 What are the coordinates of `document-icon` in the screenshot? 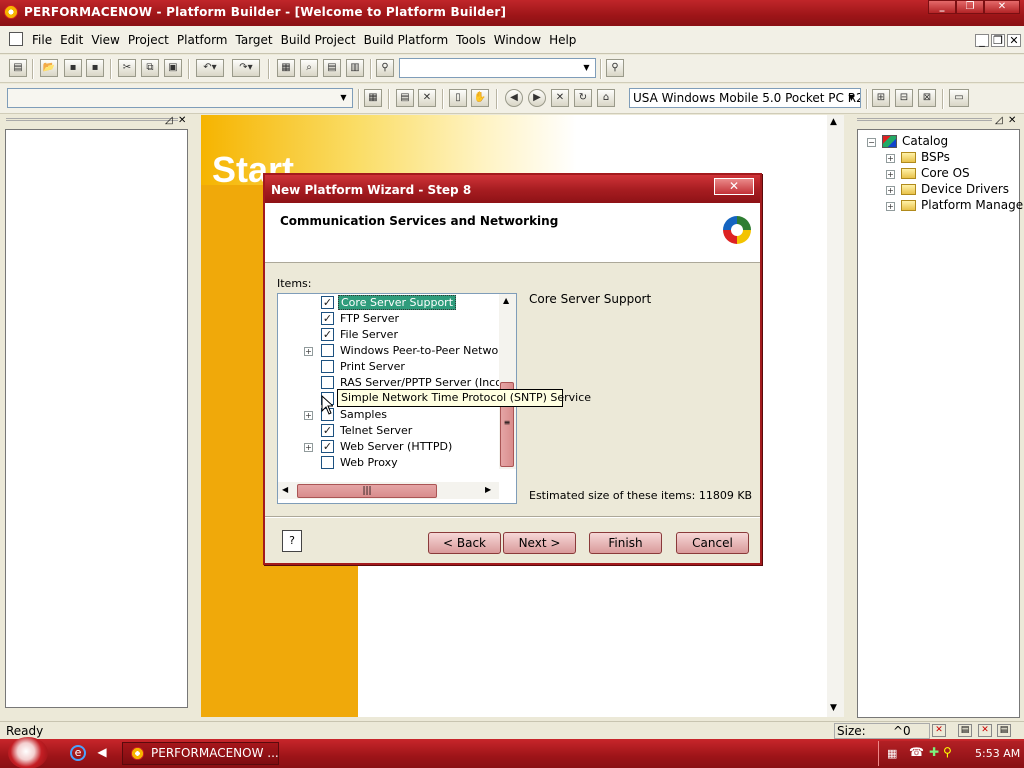 It's located at (16, 39).